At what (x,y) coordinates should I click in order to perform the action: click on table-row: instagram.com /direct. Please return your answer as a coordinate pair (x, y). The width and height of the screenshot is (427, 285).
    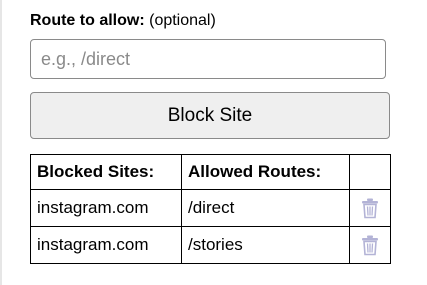
    Looking at the image, I should click on (210, 208).